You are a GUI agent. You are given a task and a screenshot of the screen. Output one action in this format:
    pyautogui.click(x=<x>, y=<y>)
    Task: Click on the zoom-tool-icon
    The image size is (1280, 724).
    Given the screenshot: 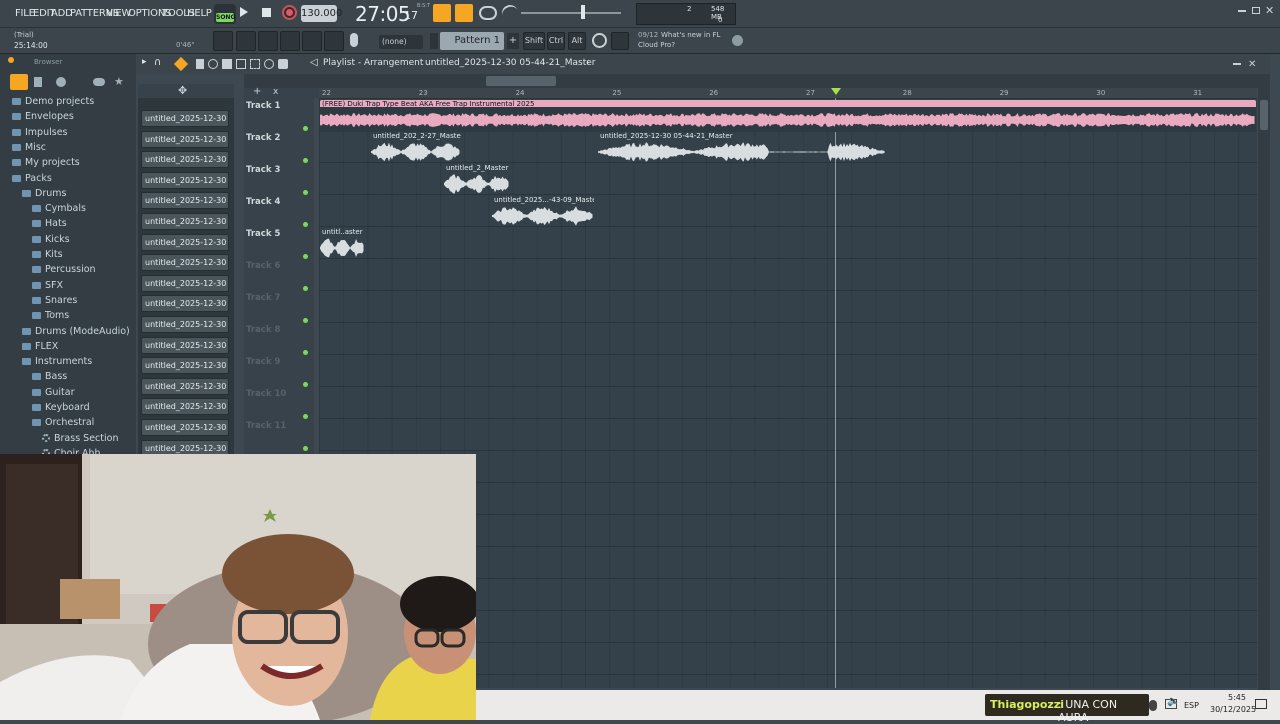 What is the action you would take?
    pyautogui.click(x=269, y=64)
    